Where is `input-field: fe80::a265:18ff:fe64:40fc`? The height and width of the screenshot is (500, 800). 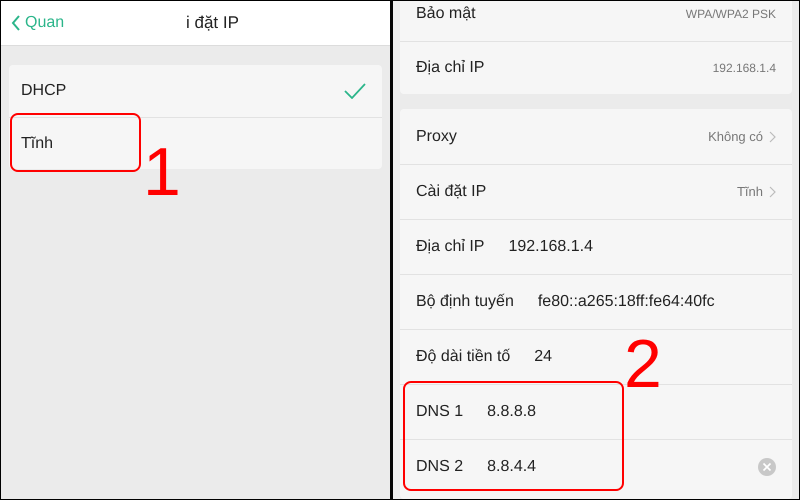 input-field: fe80::a265:18ff:fe64:40fc is located at coordinates (626, 302).